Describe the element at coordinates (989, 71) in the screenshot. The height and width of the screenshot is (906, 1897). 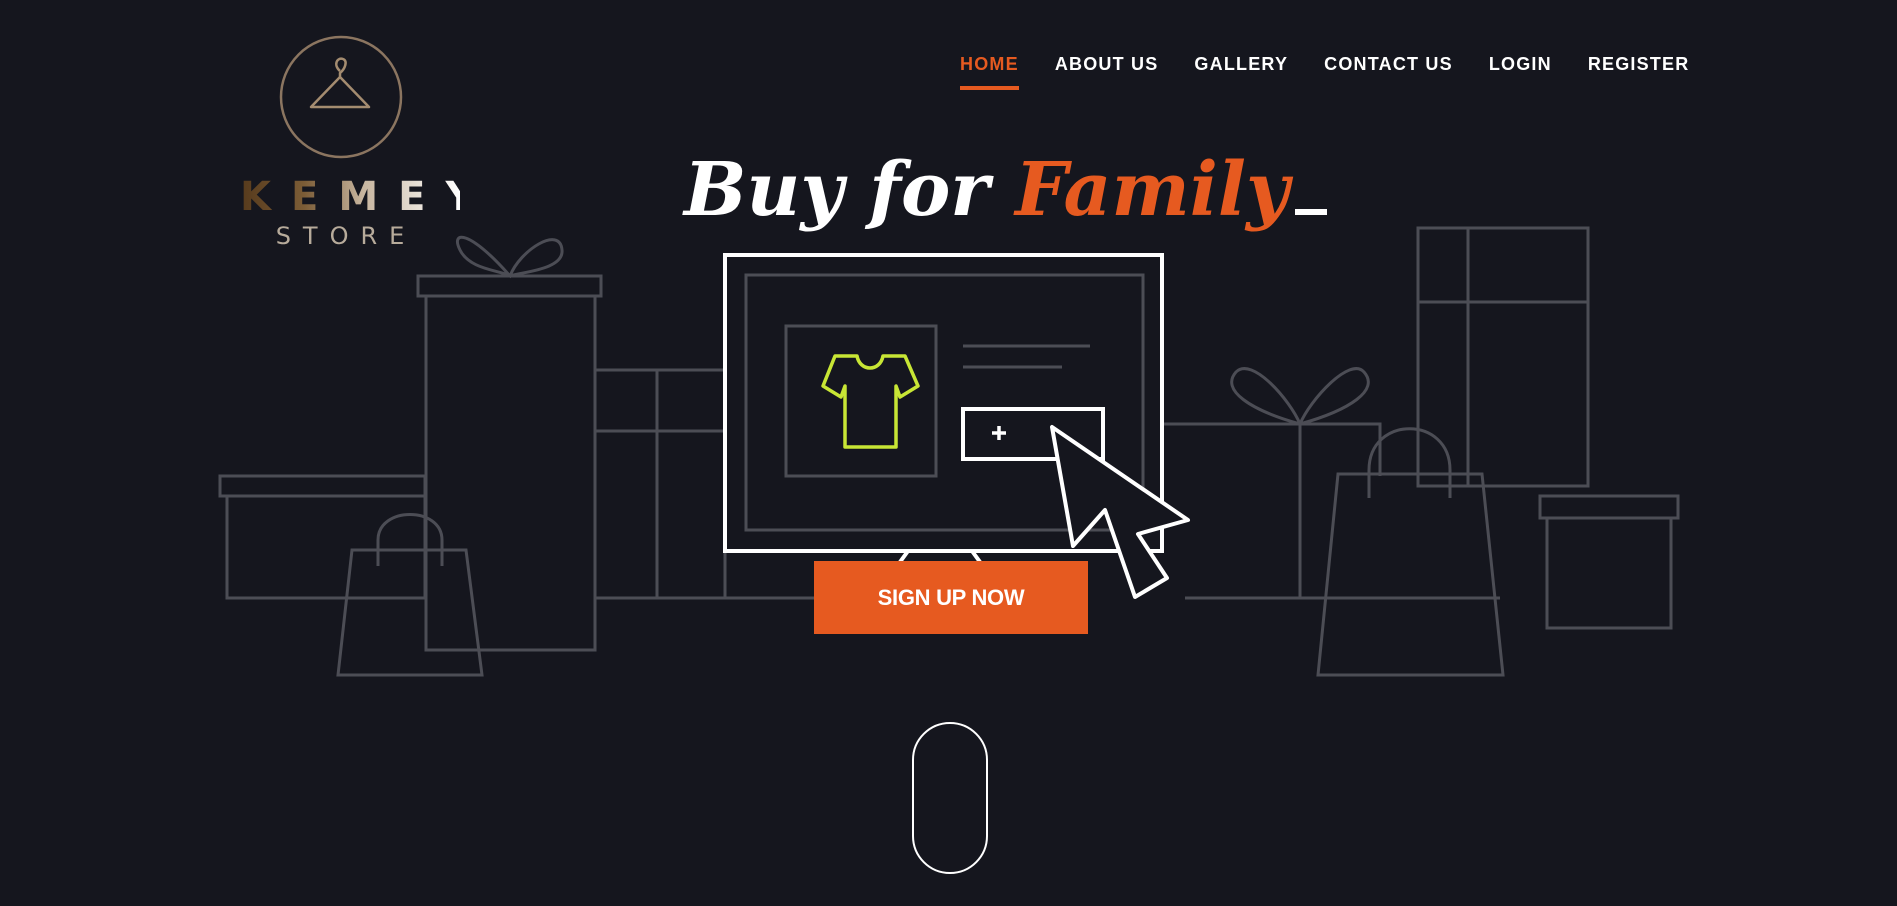
I see `nav-home: HOME` at that location.